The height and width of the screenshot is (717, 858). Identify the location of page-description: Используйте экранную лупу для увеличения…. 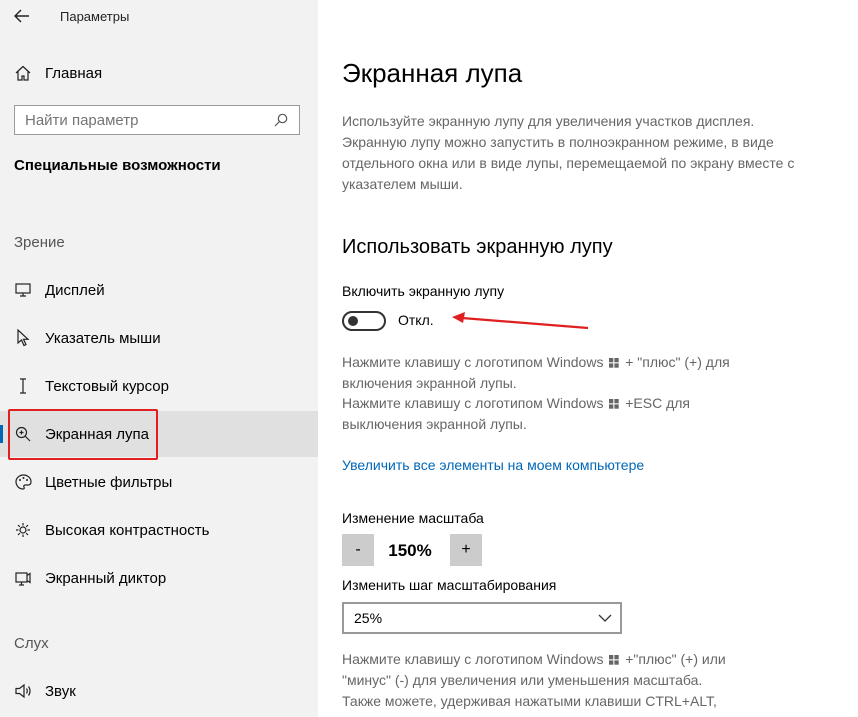
(568, 152).